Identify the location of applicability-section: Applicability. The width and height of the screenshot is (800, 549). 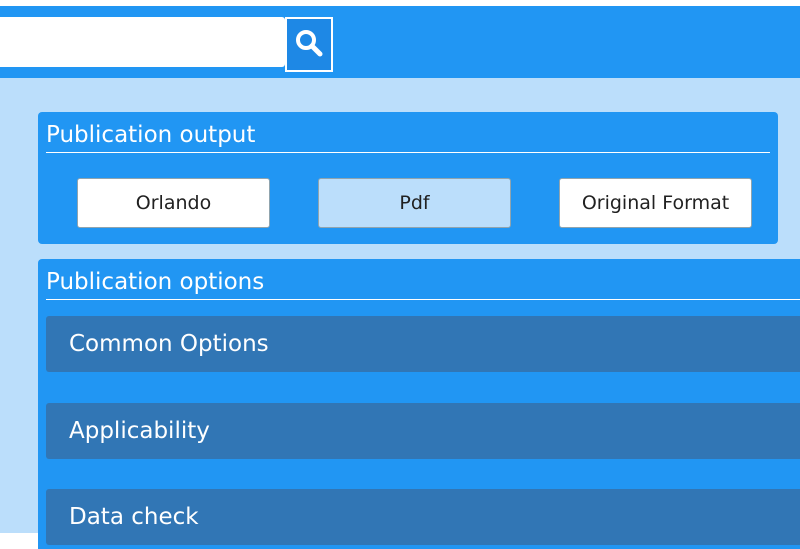
(423, 431).